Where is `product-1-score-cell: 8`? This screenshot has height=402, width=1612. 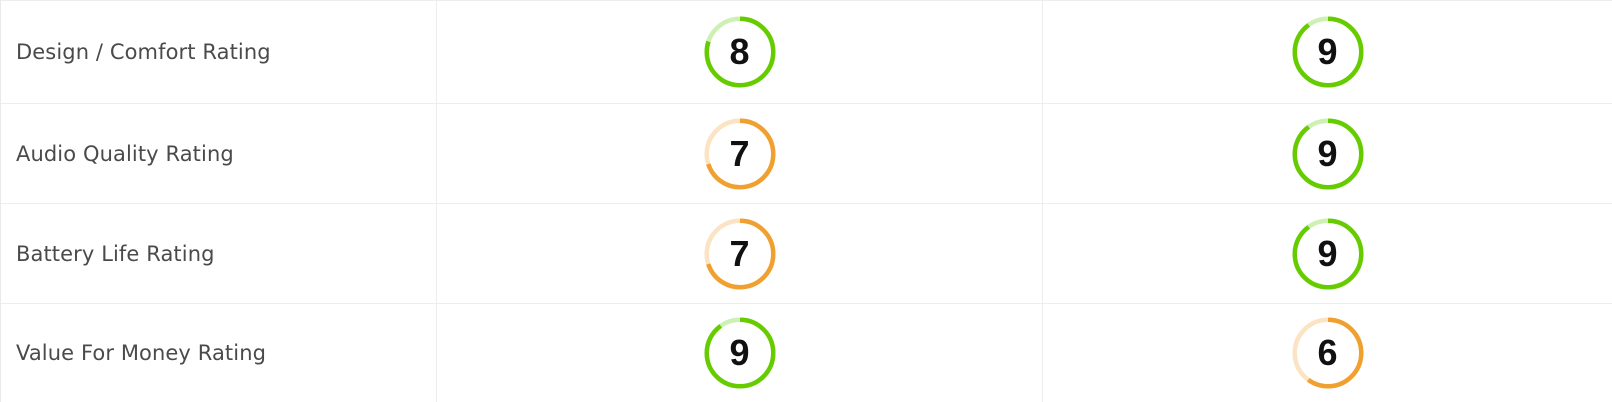 product-1-score-cell: 8 is located at coordinates (740, 52).